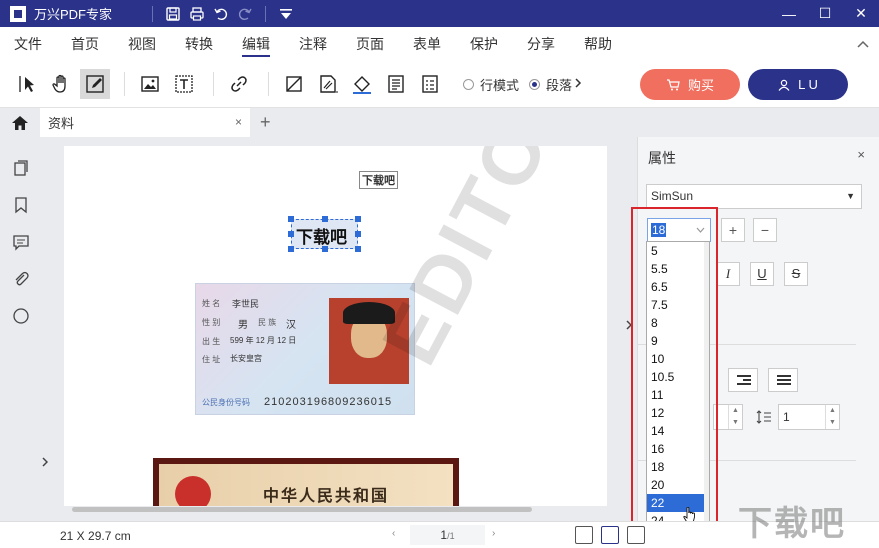 The image size is (879, 548). Describe the element at coordinates (468, 84) in the screenshot. I see `line-mode-radio` at that location.